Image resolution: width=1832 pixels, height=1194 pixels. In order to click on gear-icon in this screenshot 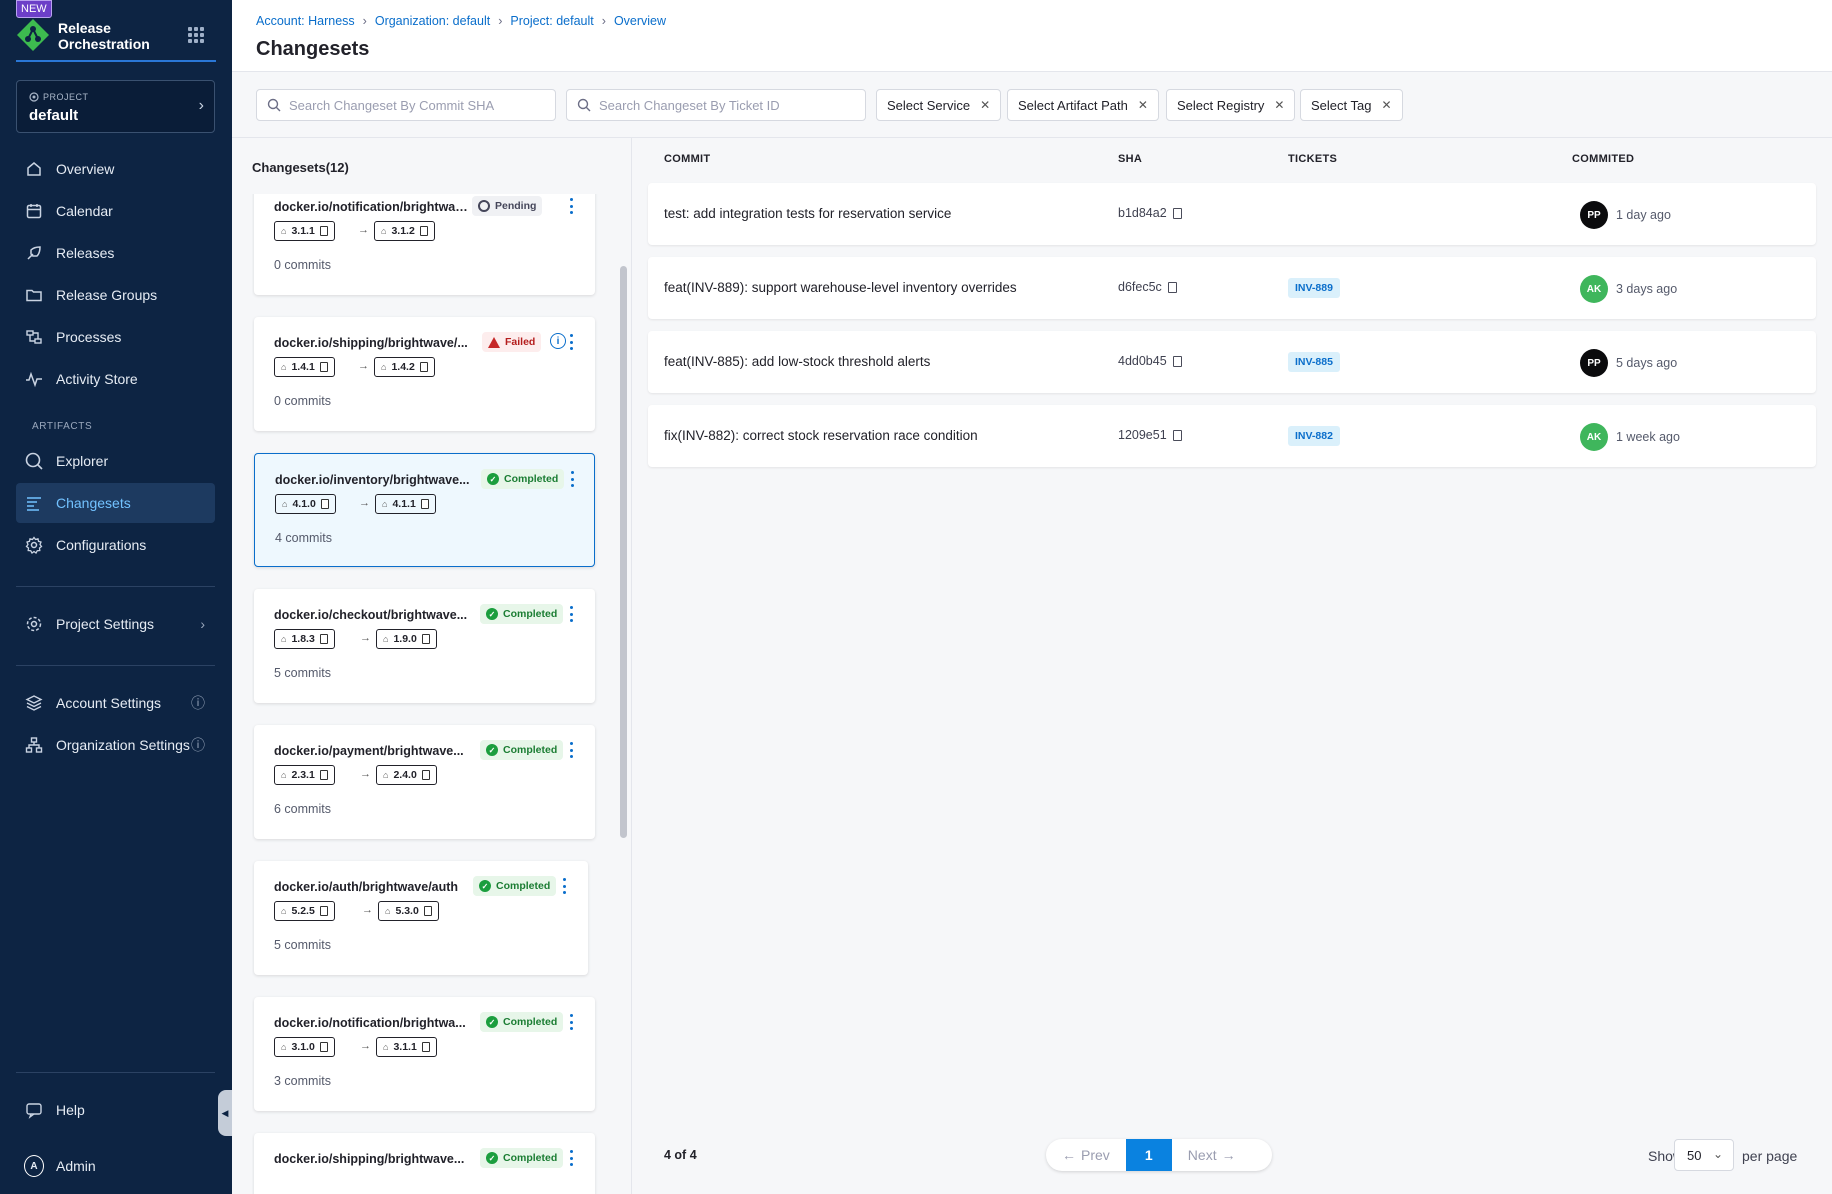, I will do `click(34, 624)`.